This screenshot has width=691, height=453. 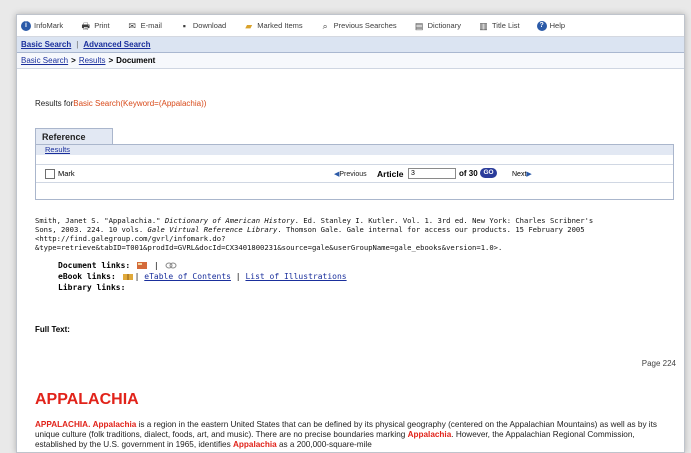 I want to click on marked-items-icon: ▰, so click(x=249, y=25).